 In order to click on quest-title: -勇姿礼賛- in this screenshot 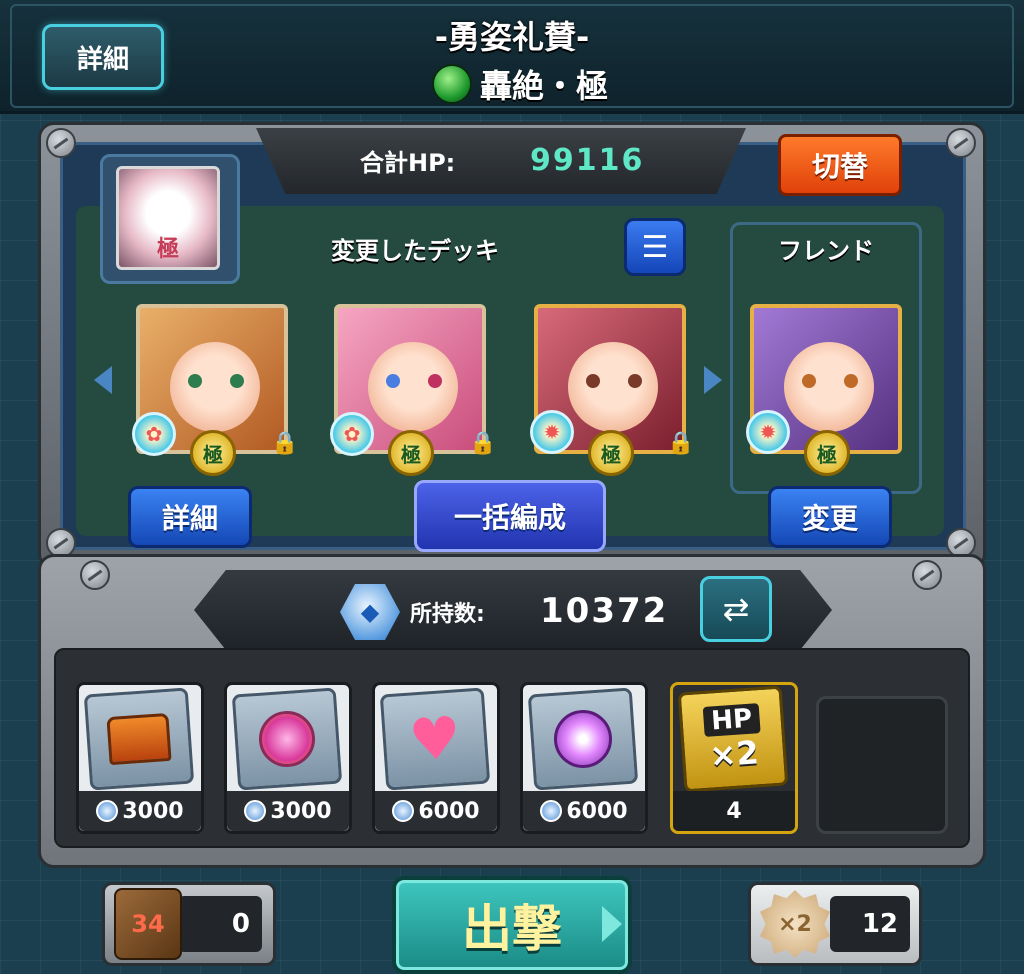, I will do `click(512, 37)`.